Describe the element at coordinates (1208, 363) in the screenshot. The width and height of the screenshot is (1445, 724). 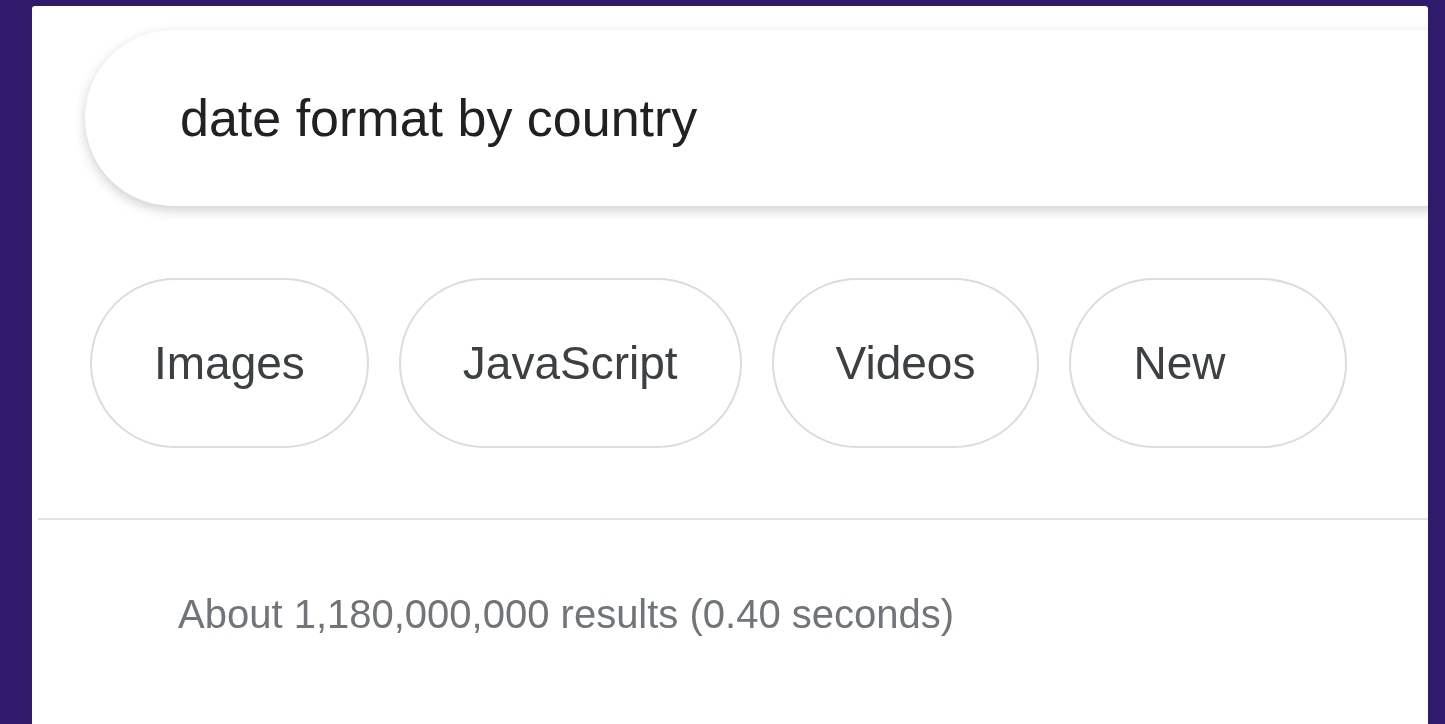
I see `filter-chip: New` at that location.